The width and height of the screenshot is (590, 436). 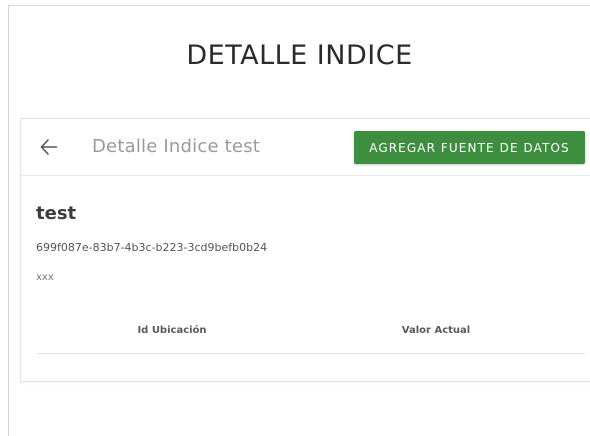 I want to click on index-id: 699f087e-83b7-4b3c-b223-3cd9befb0b24, so click(x=152, y=247).